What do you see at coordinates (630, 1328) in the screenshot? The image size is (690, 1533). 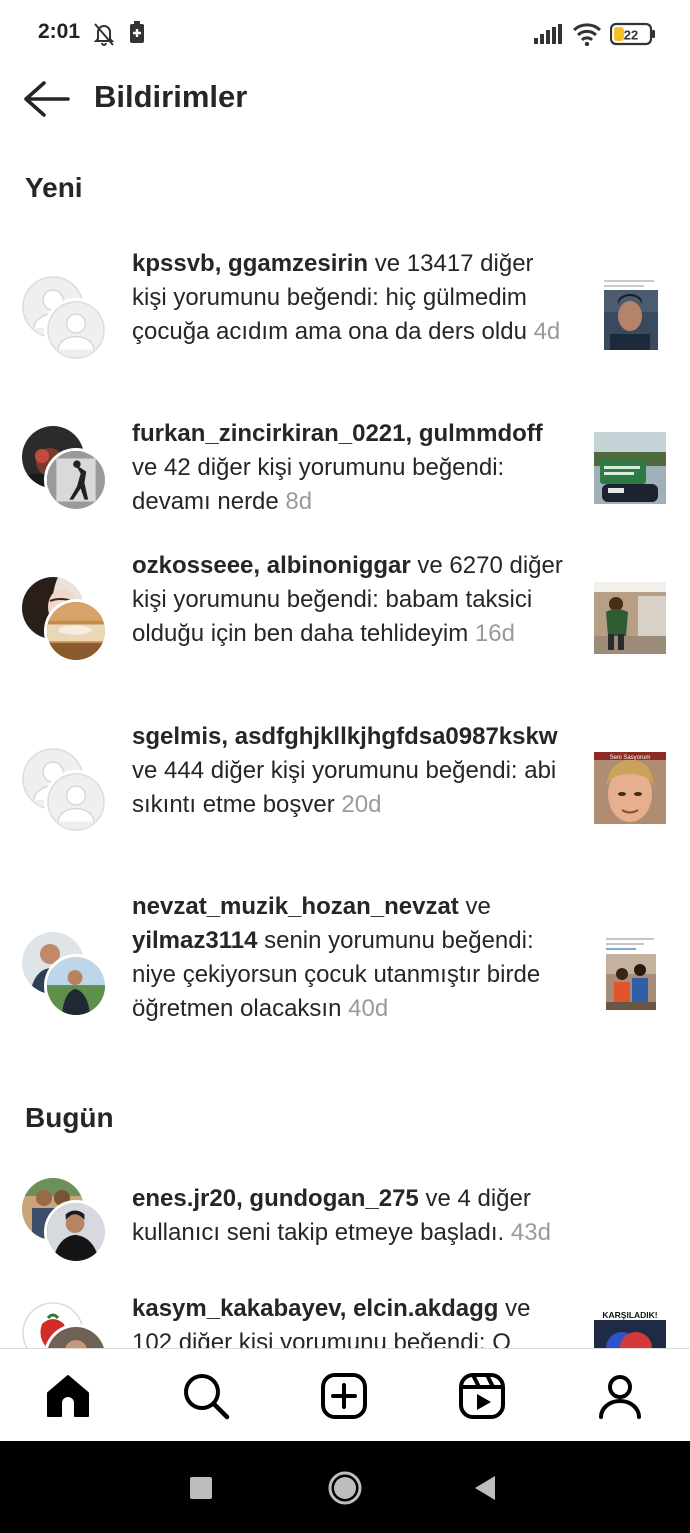 I see `post-thumbnail: KARŞILADIK!` at bounding box center [630, 1328].